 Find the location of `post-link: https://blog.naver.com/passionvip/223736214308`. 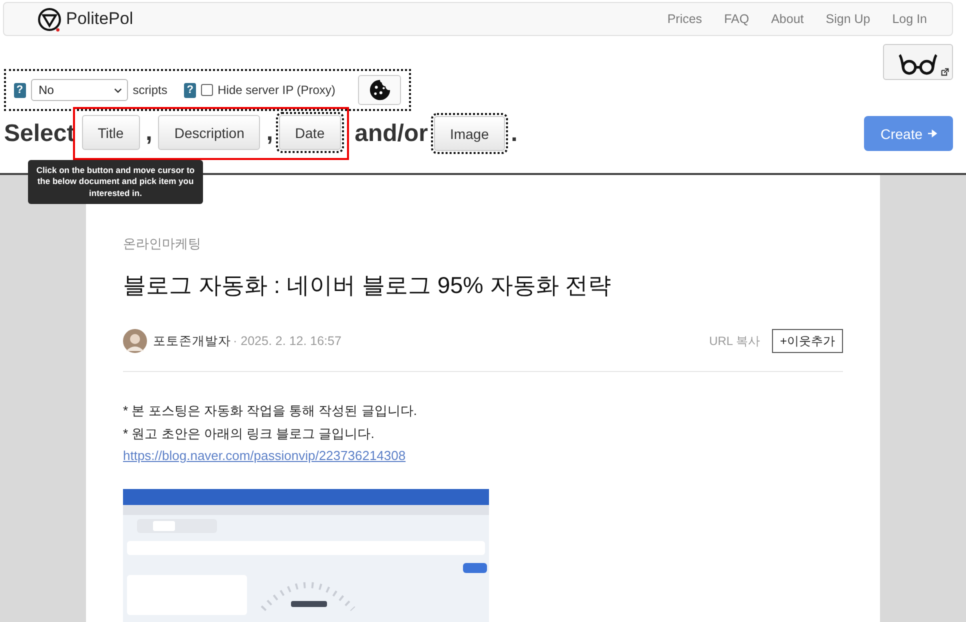

post-link: https://blog.naver.com/passionvip/223736214308 is located at coordinates (264, 455).